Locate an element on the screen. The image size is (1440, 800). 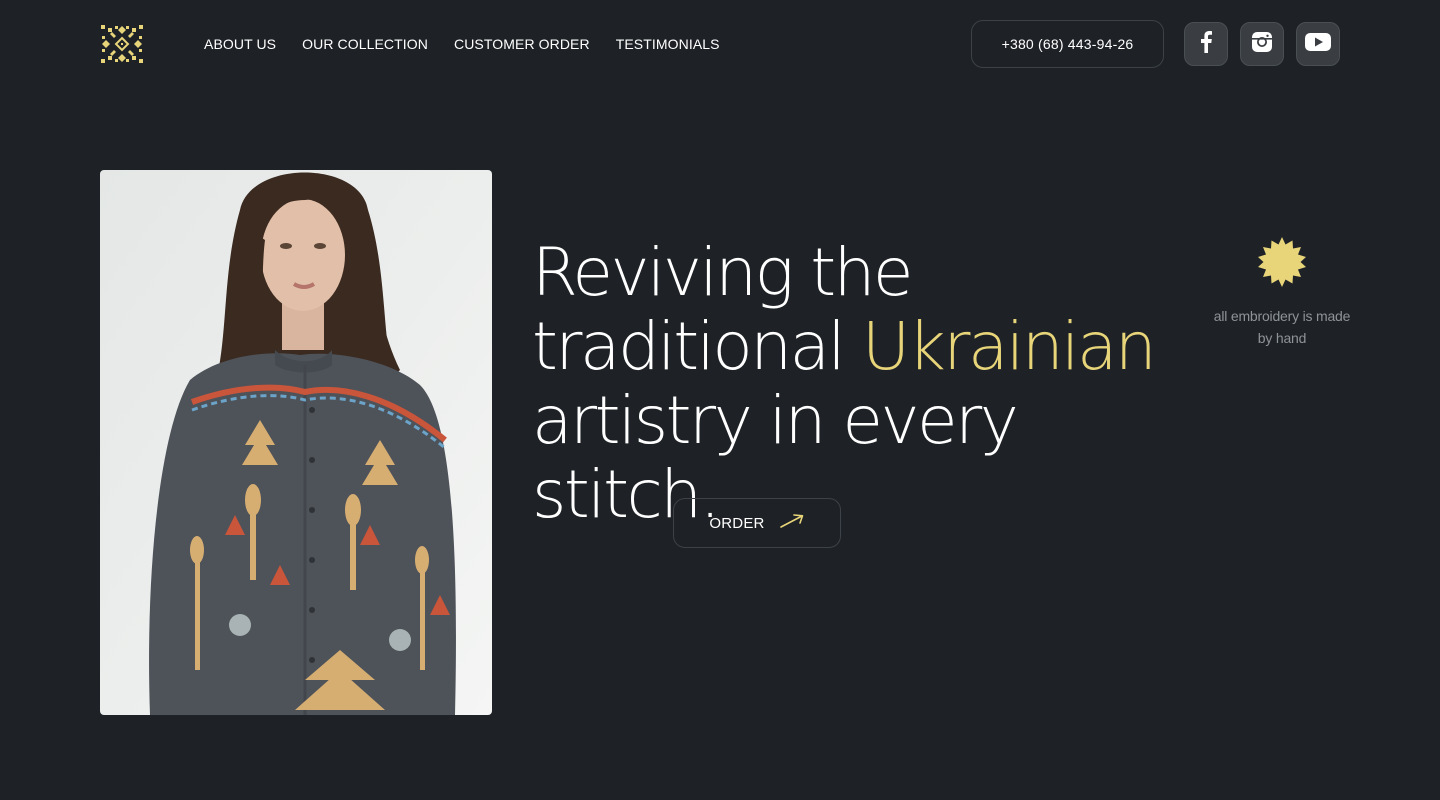
sunburst-badge-icon is located at coordinates (1282, 262).